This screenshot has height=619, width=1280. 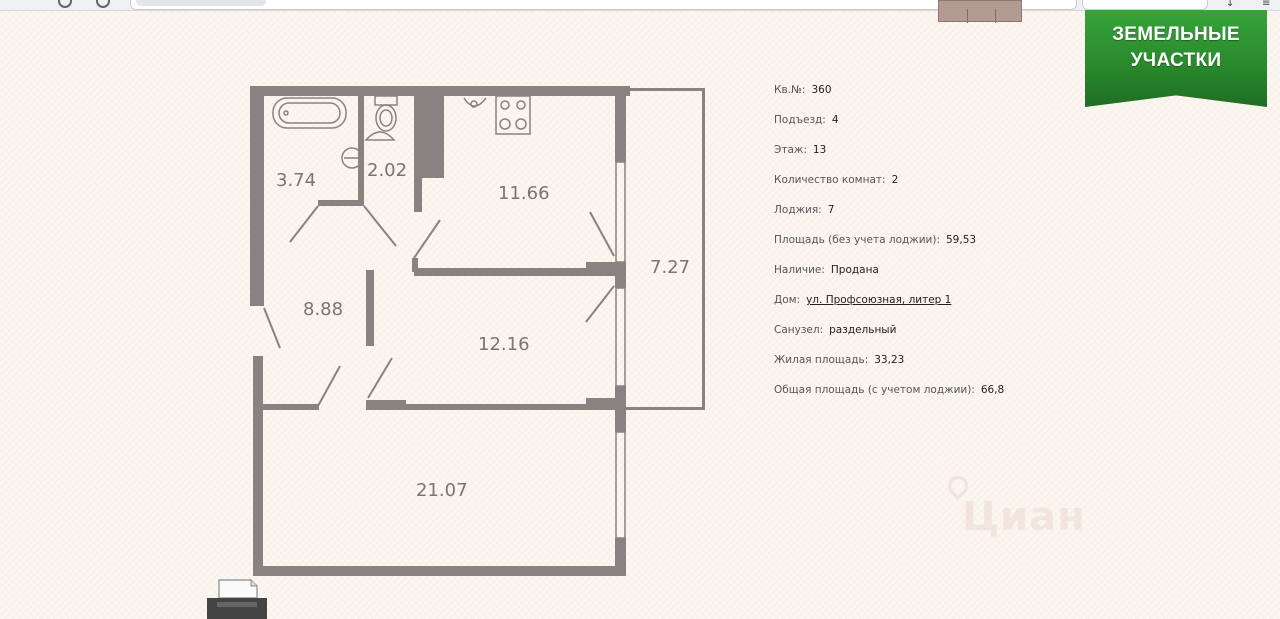 I want to click on address-chip, so click(x=201, y=3).